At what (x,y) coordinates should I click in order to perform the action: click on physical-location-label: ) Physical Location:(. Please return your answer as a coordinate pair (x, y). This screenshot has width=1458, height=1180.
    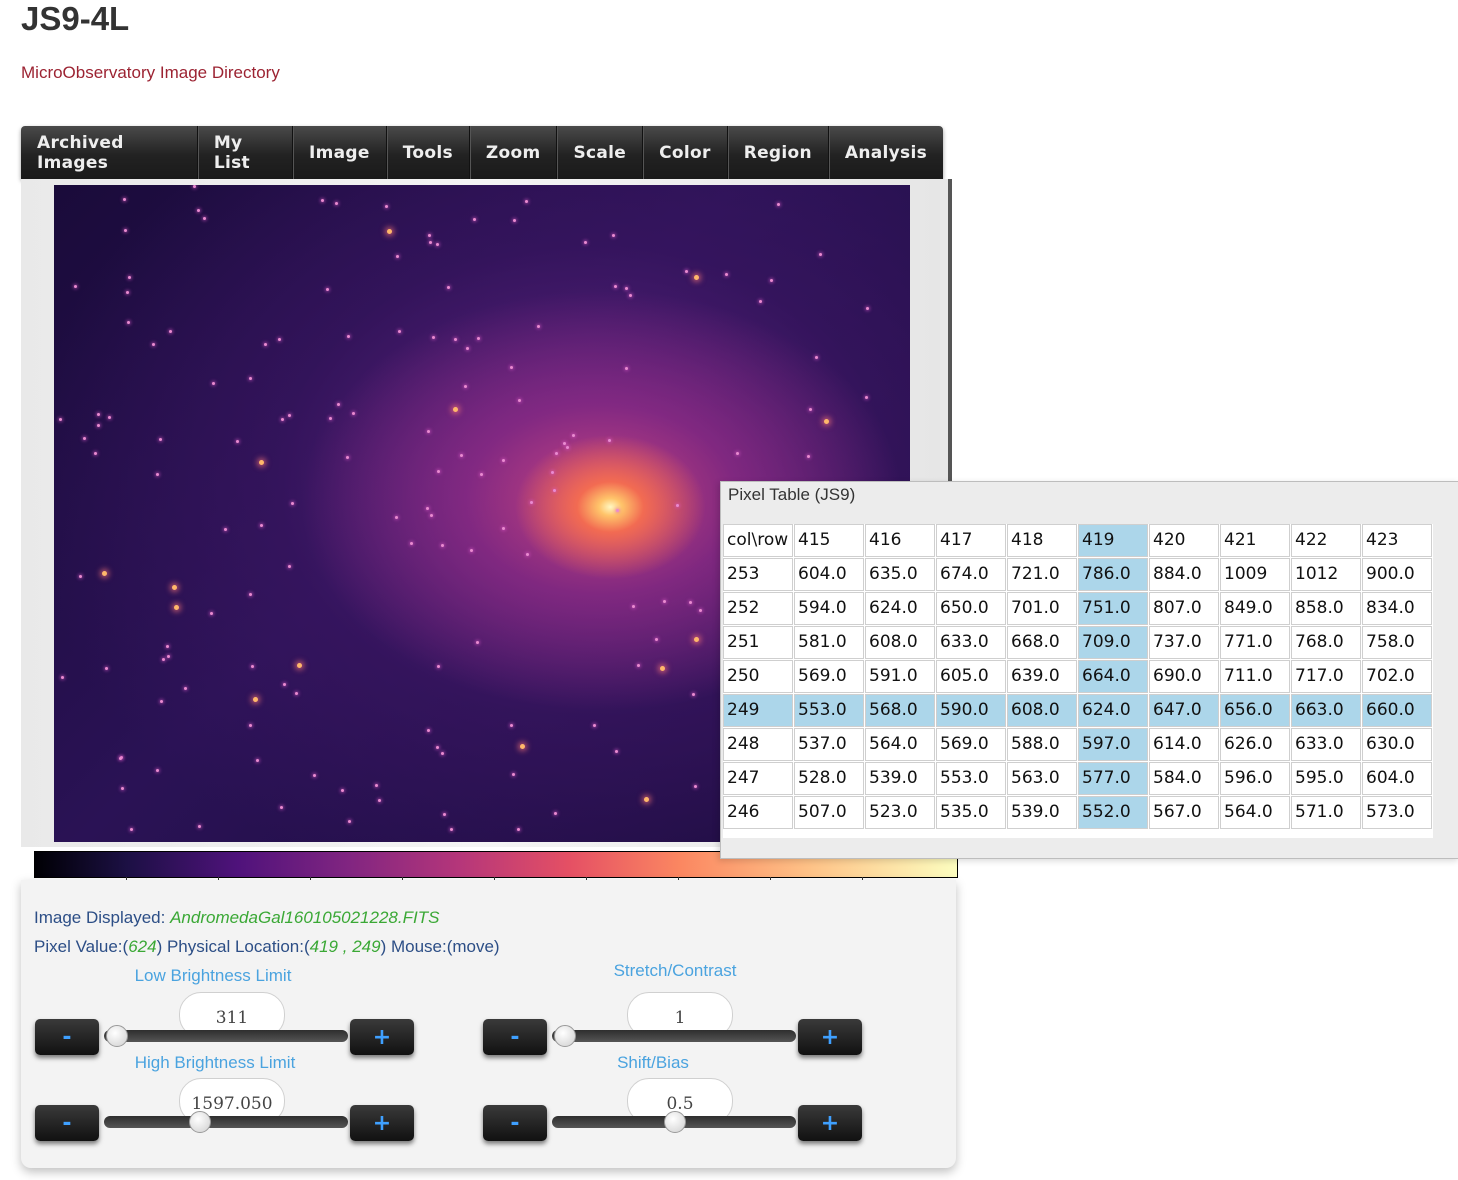
    Looking at the image, I should click on (233, 946).